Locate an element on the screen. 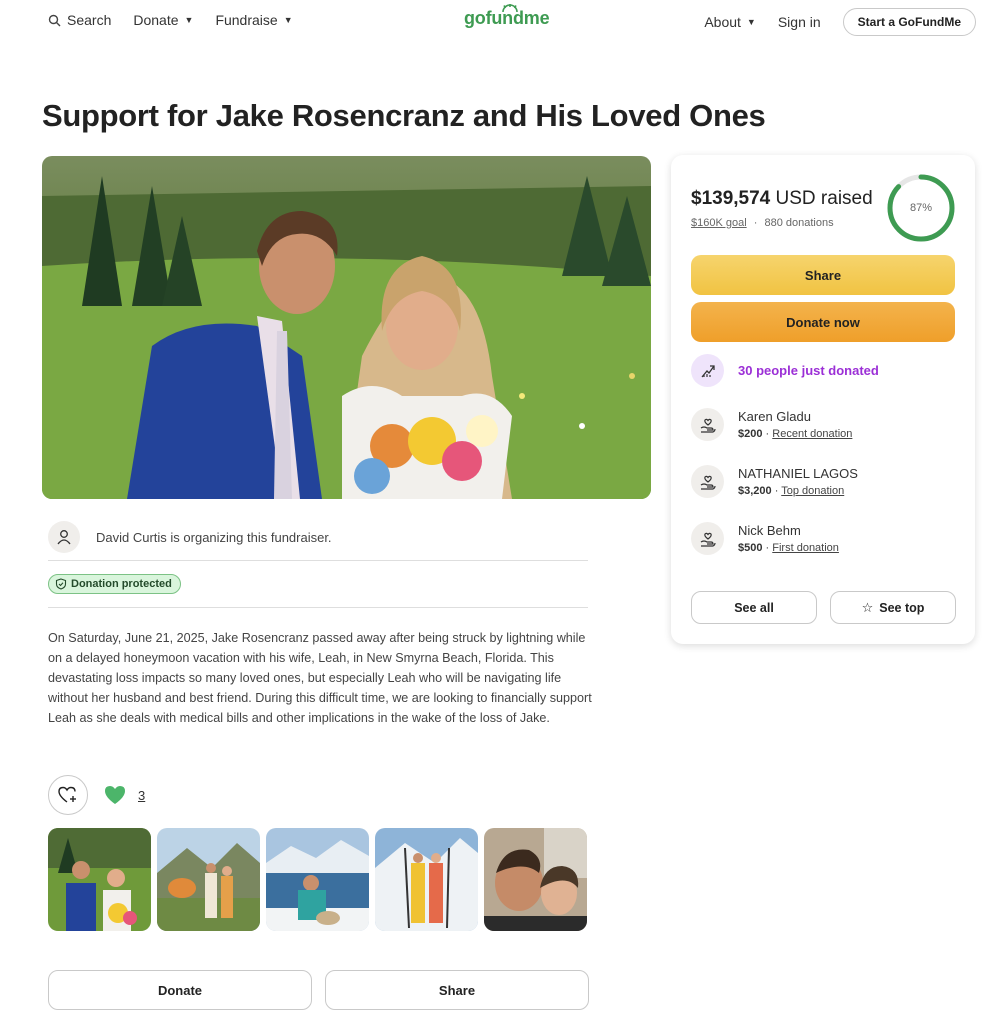  bottom-donate-button: Donate is located at coordinates (180, 990).